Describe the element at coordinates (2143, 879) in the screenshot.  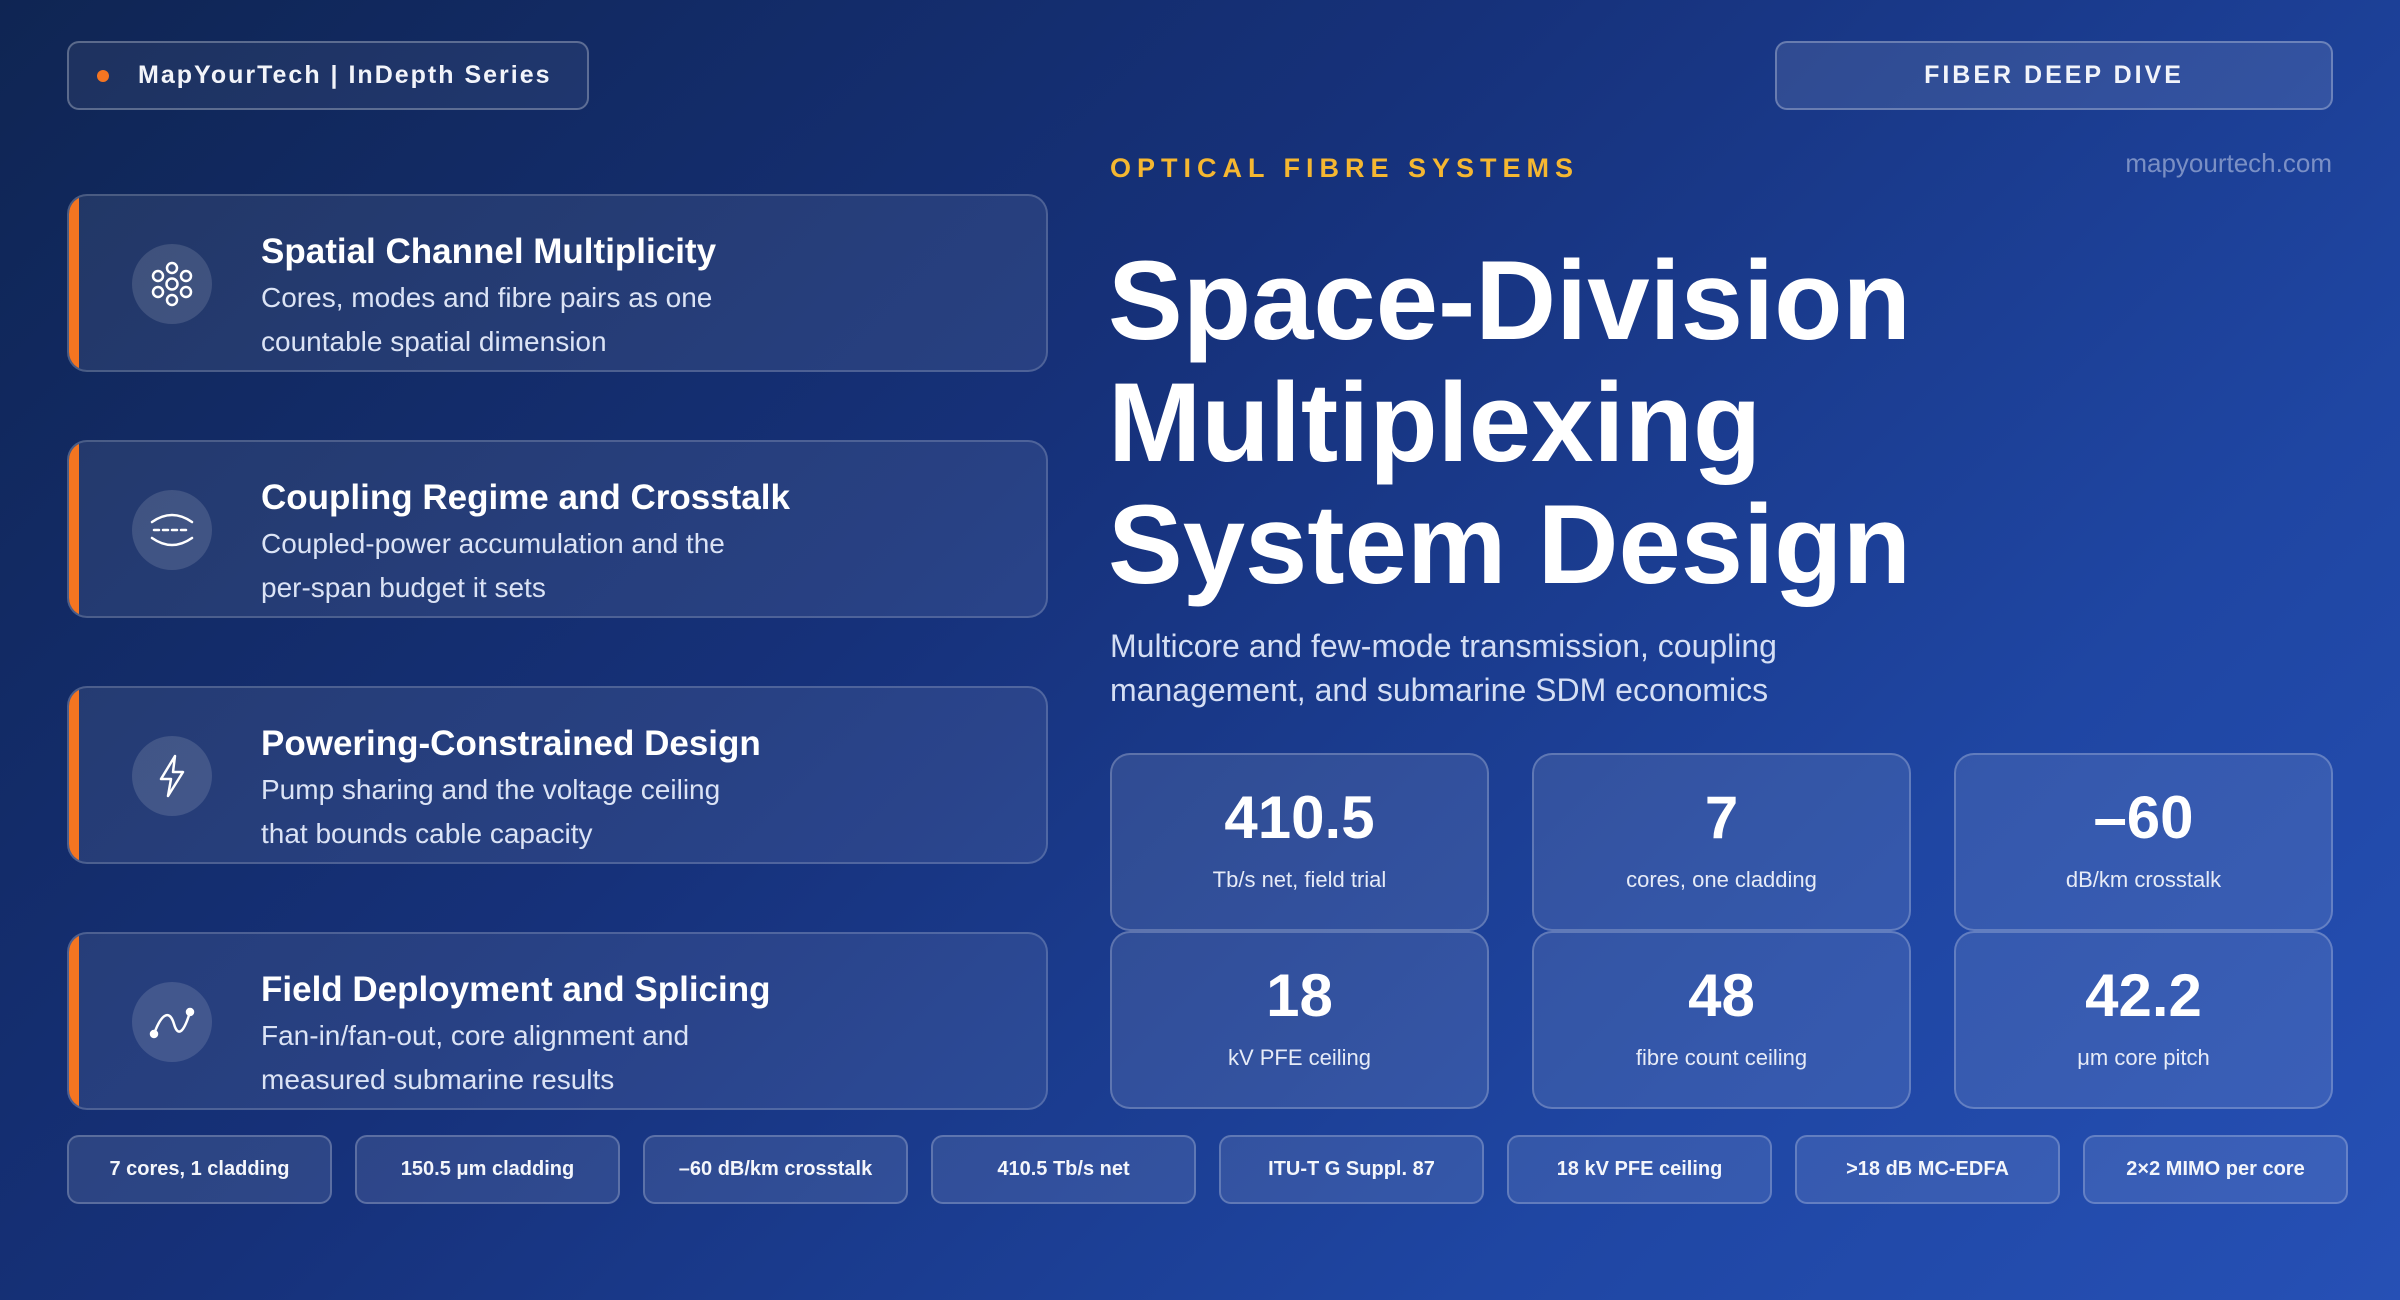
I see `stat-label: dB/km crosstalk` at that location.